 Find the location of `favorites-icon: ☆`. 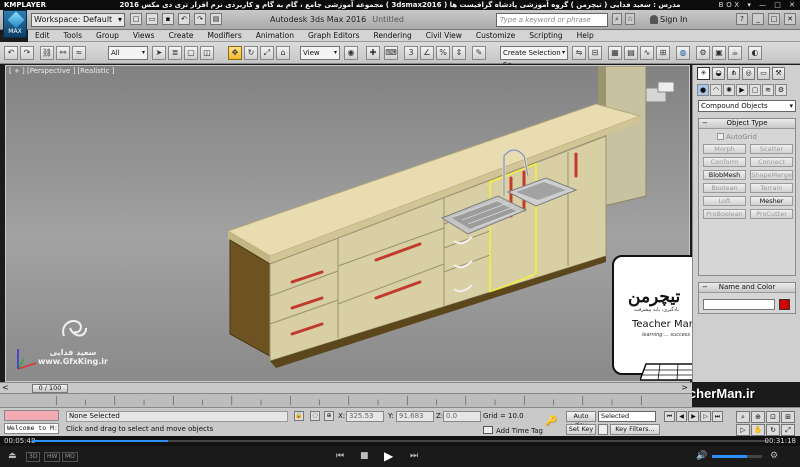

favorites-icon: ☆ is located at coordinates (630, 19).